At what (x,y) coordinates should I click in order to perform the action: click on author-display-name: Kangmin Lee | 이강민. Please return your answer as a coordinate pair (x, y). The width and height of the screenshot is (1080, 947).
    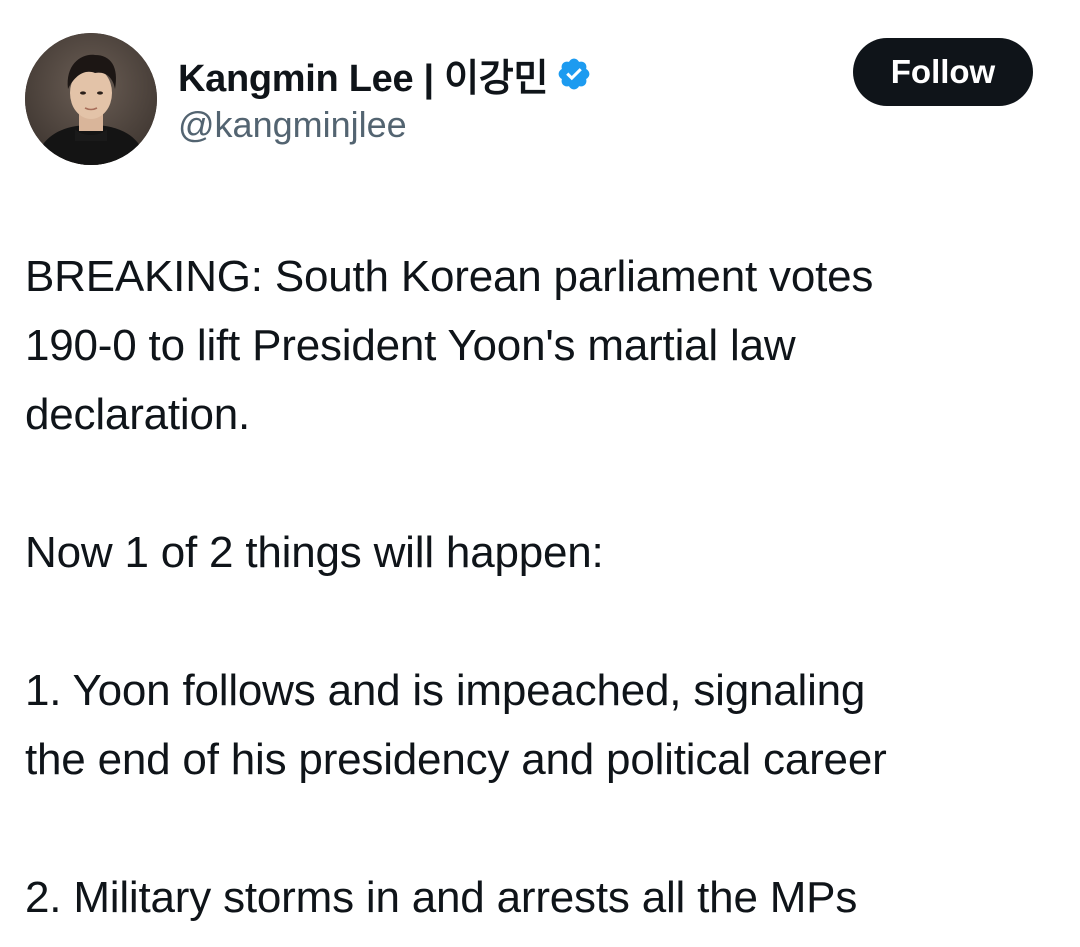
    Looking at the image, I should click on (363, 74).